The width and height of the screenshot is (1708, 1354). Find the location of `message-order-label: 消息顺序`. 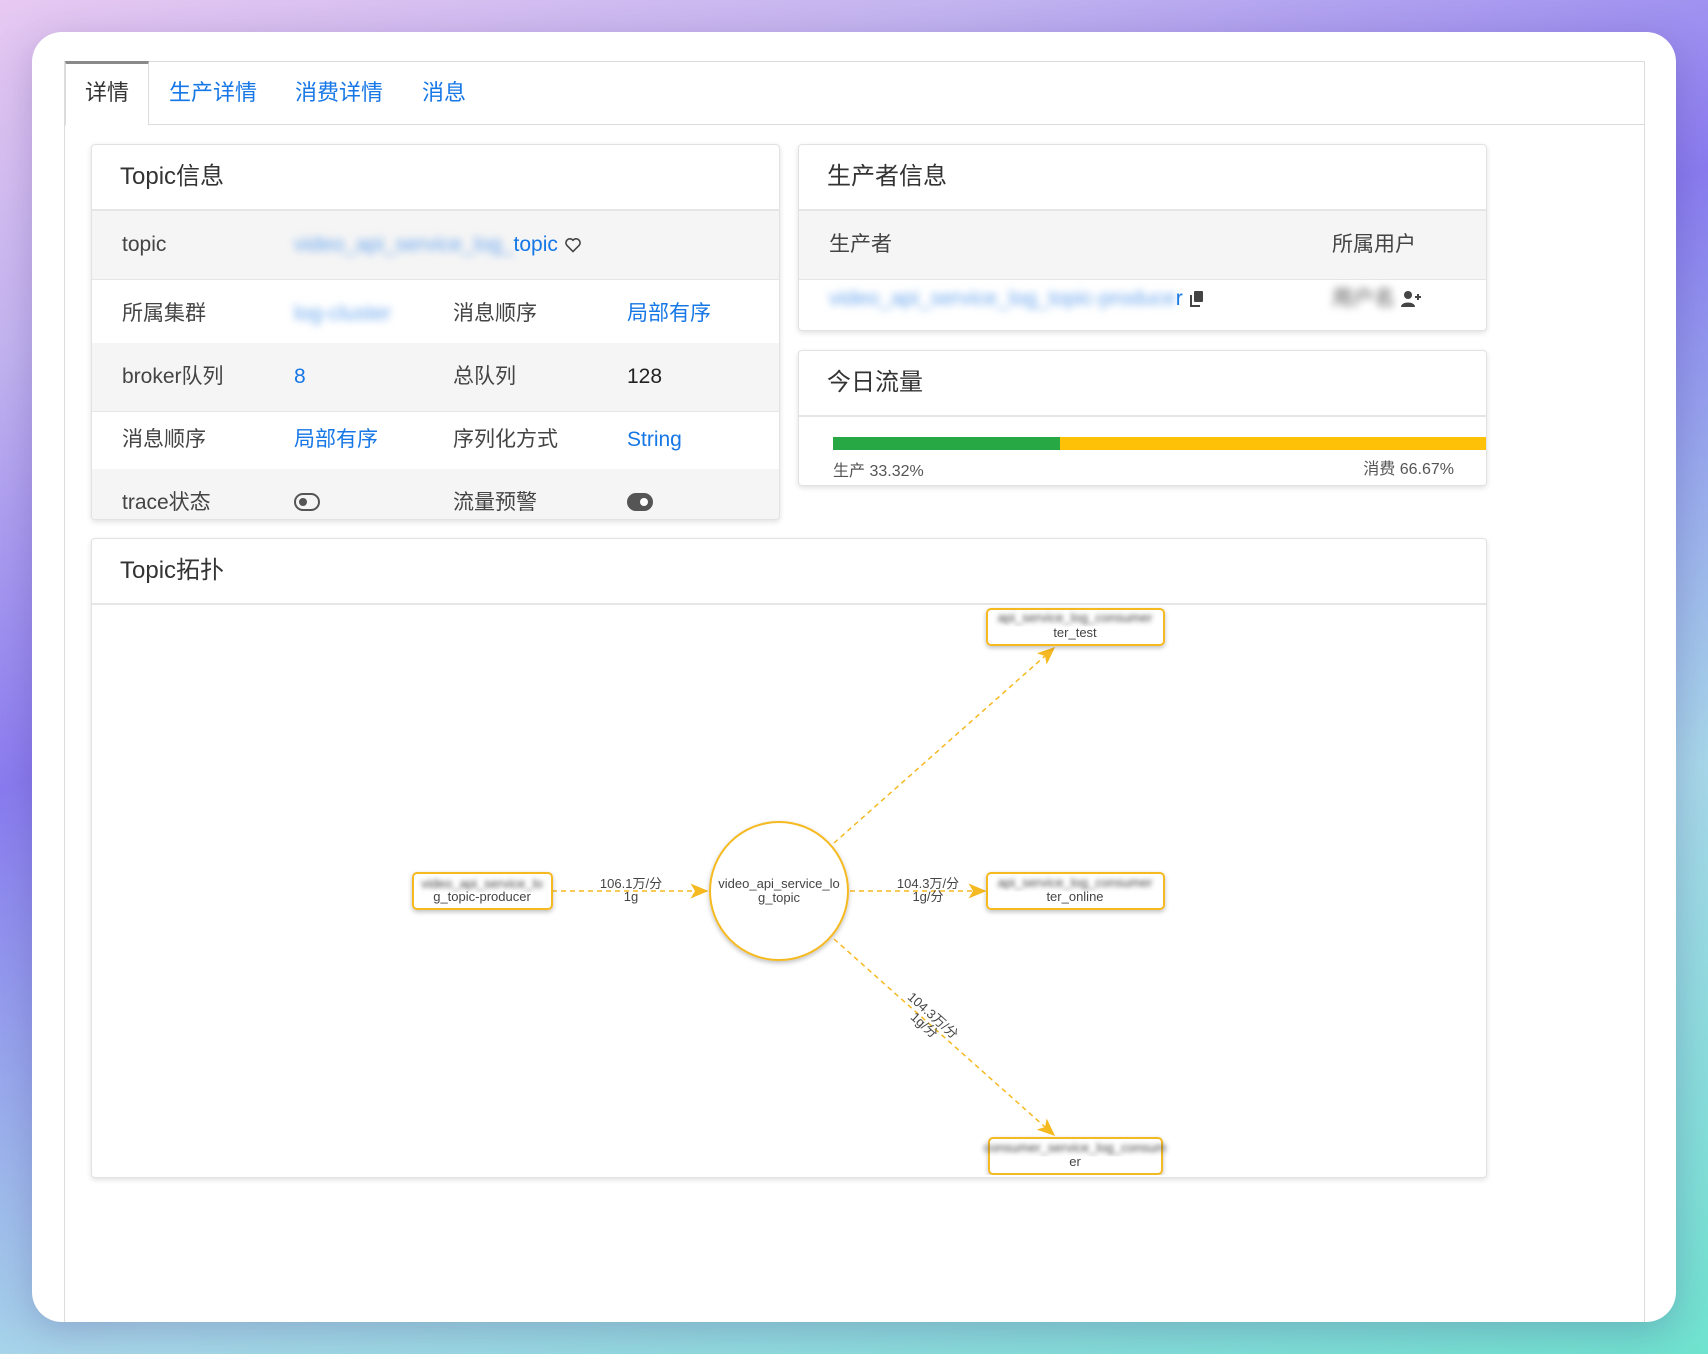

message-order-label: 消息顺序 is located at coordinates (495, 313).